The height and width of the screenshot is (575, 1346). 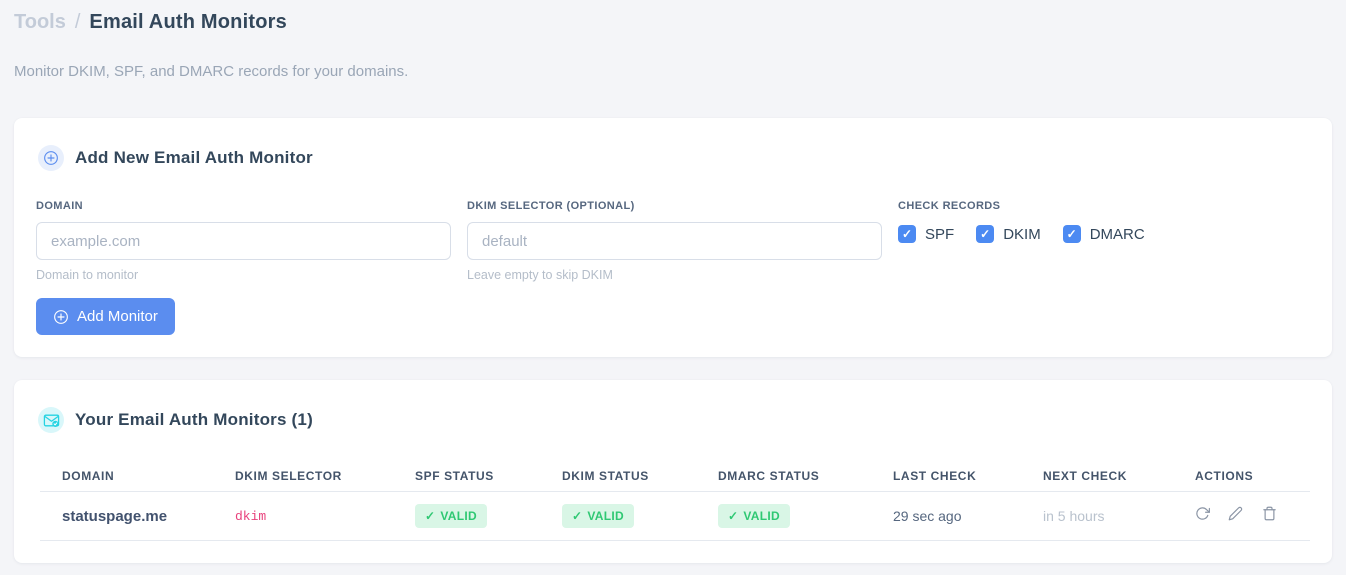 What do you see at coordinates (188, 22) in the screenshot?
I see `page-title: Email Auth Monitors` at bounding box center [188, 22].